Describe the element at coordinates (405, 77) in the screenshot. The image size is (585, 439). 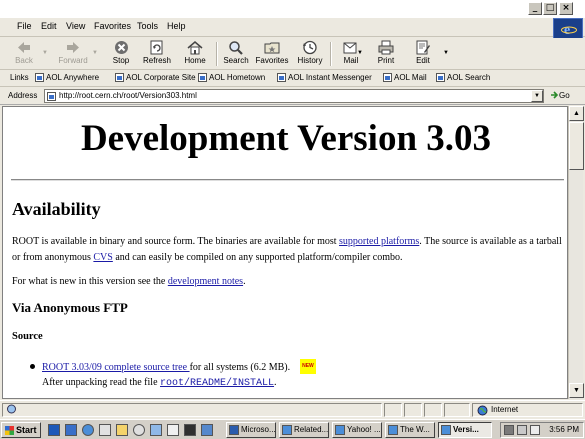
I see `link-aol-mail: AOL Mail` at that location.